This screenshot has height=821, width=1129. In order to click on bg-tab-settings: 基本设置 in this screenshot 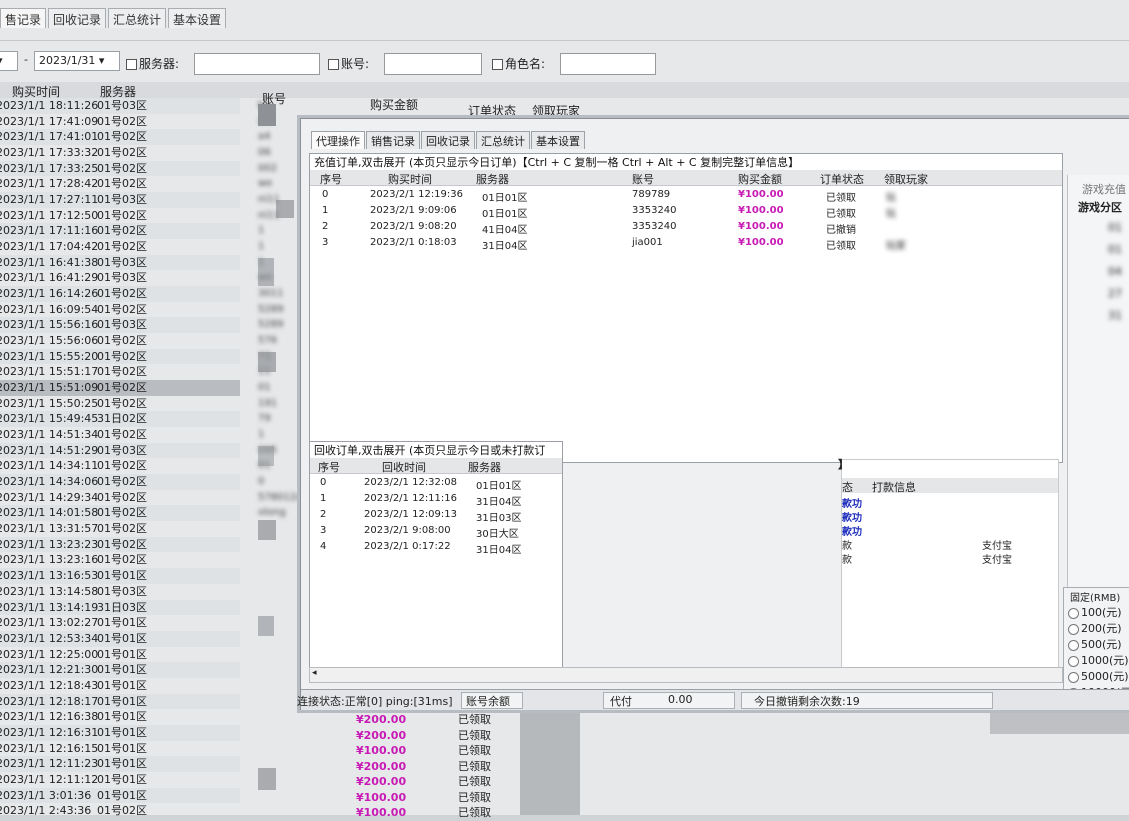, I will do `click(197, 18)`.